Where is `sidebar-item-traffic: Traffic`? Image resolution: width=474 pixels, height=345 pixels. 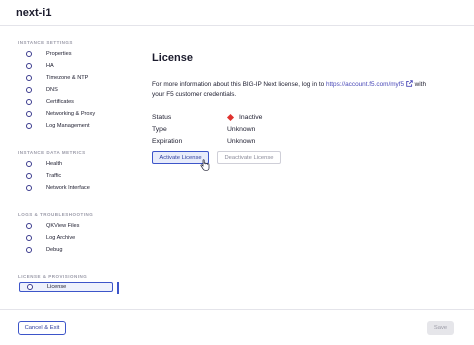 sidebar-item-traffic: Traffic is located at coordinates (69, 176).